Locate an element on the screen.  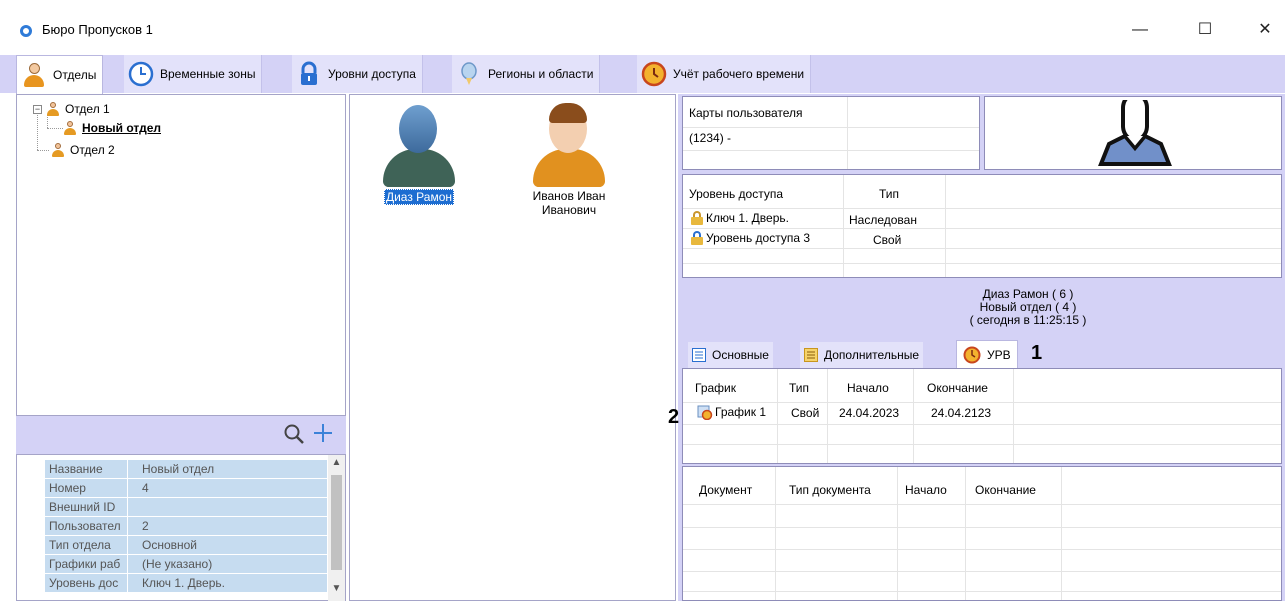
schedule-row: График 1 is located at coordinates (731, 412).